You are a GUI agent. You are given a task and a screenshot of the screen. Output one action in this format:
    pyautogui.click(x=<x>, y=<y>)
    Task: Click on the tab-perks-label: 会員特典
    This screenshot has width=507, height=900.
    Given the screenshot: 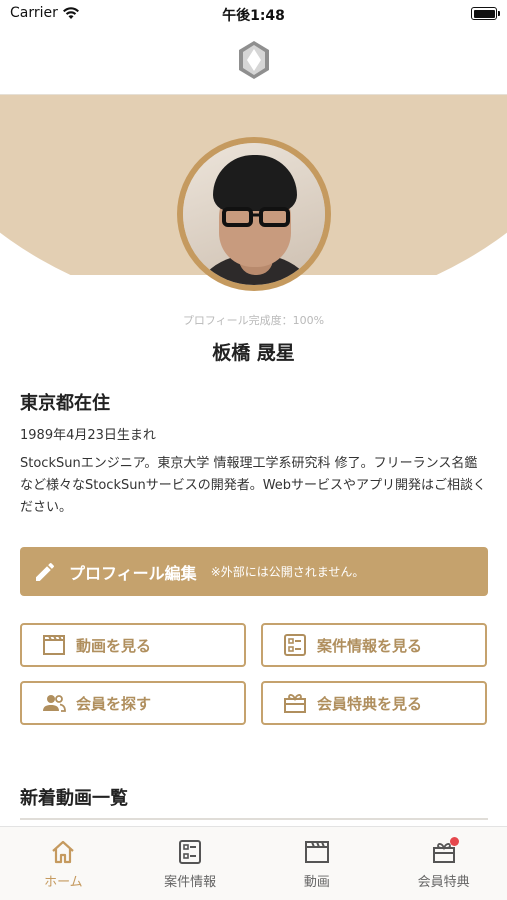 What is the action you would take?
    pyautogui.click(x=443, y=882)
    